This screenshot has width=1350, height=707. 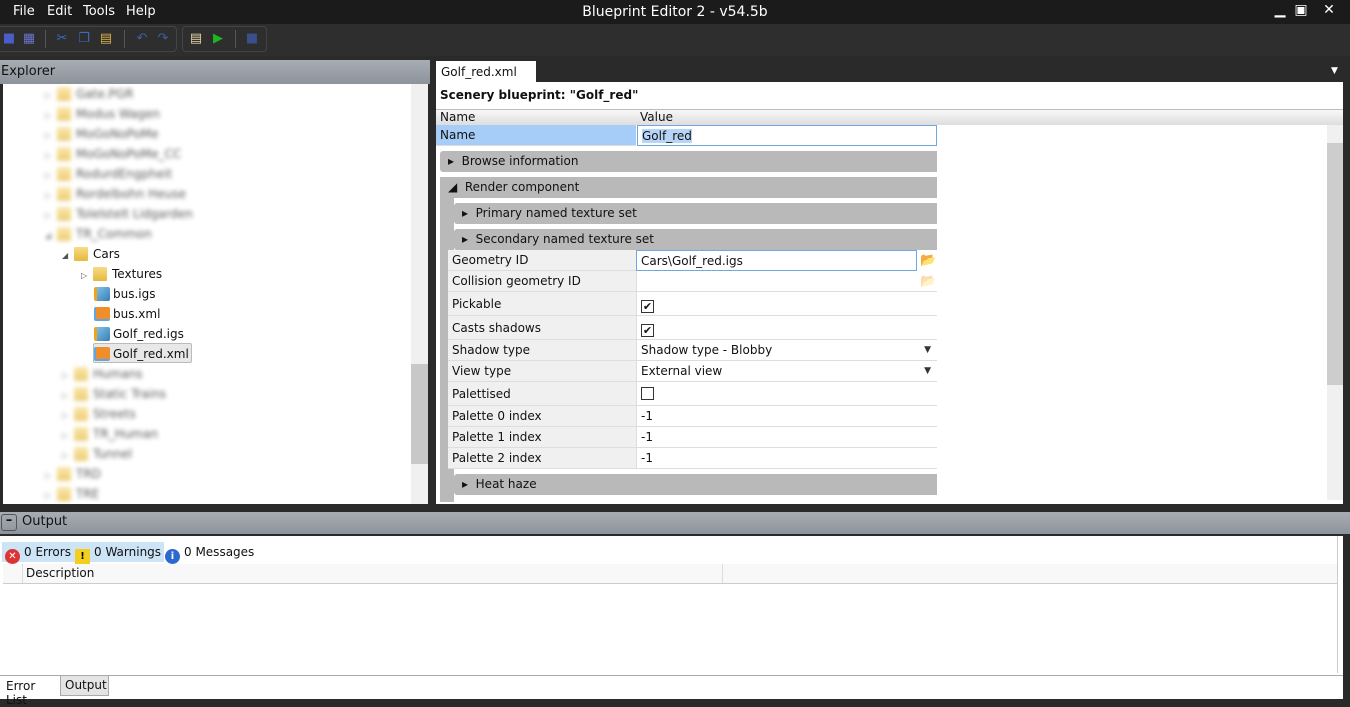 What do you see at coordinates (118, 374) in the screenshot?
I see `tree-label: Humans` at bounding box center [118, 374].